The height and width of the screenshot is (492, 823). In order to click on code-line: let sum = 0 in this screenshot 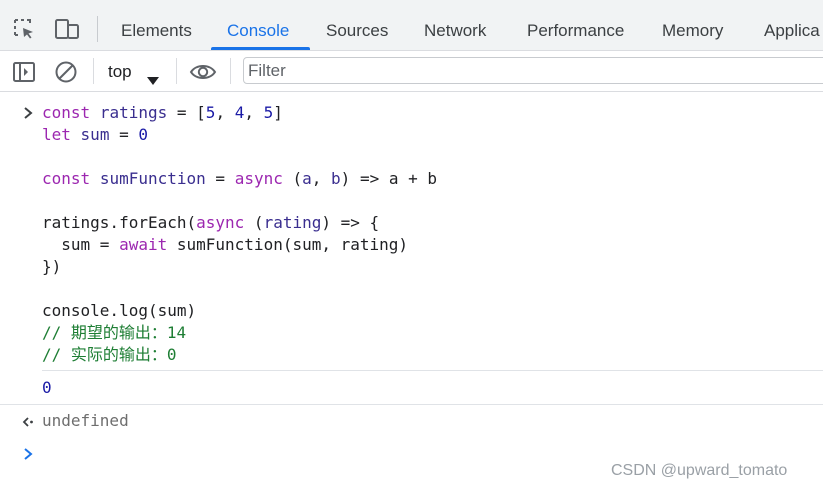, I will do `click(95, 134)`.